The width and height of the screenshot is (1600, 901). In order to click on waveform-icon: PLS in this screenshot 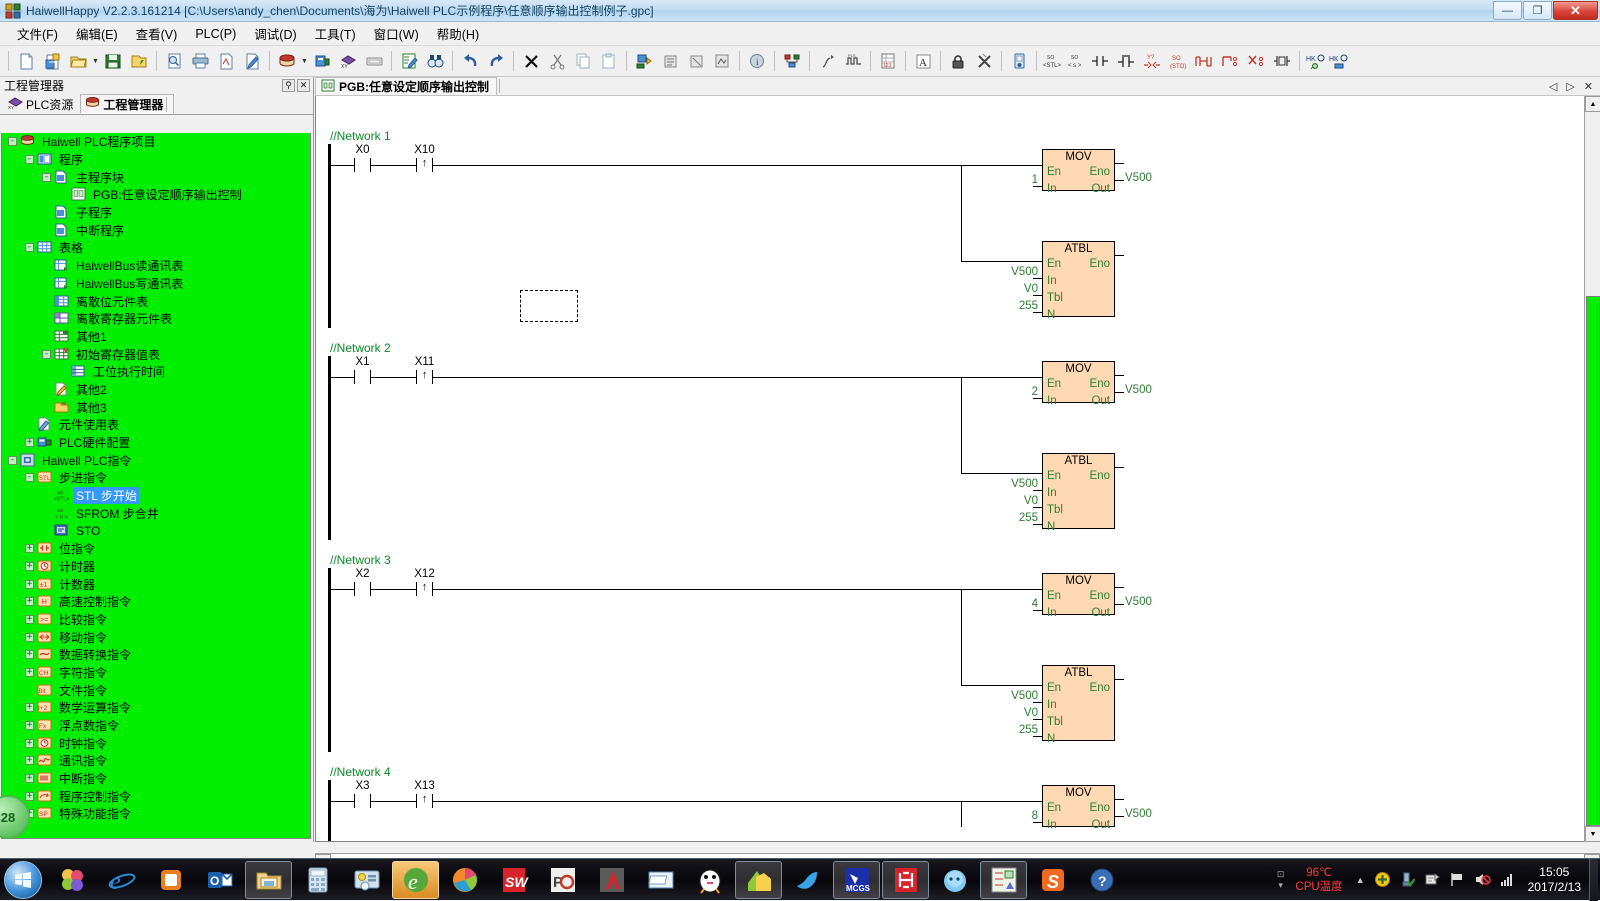, I will do `click(853, 61)`.